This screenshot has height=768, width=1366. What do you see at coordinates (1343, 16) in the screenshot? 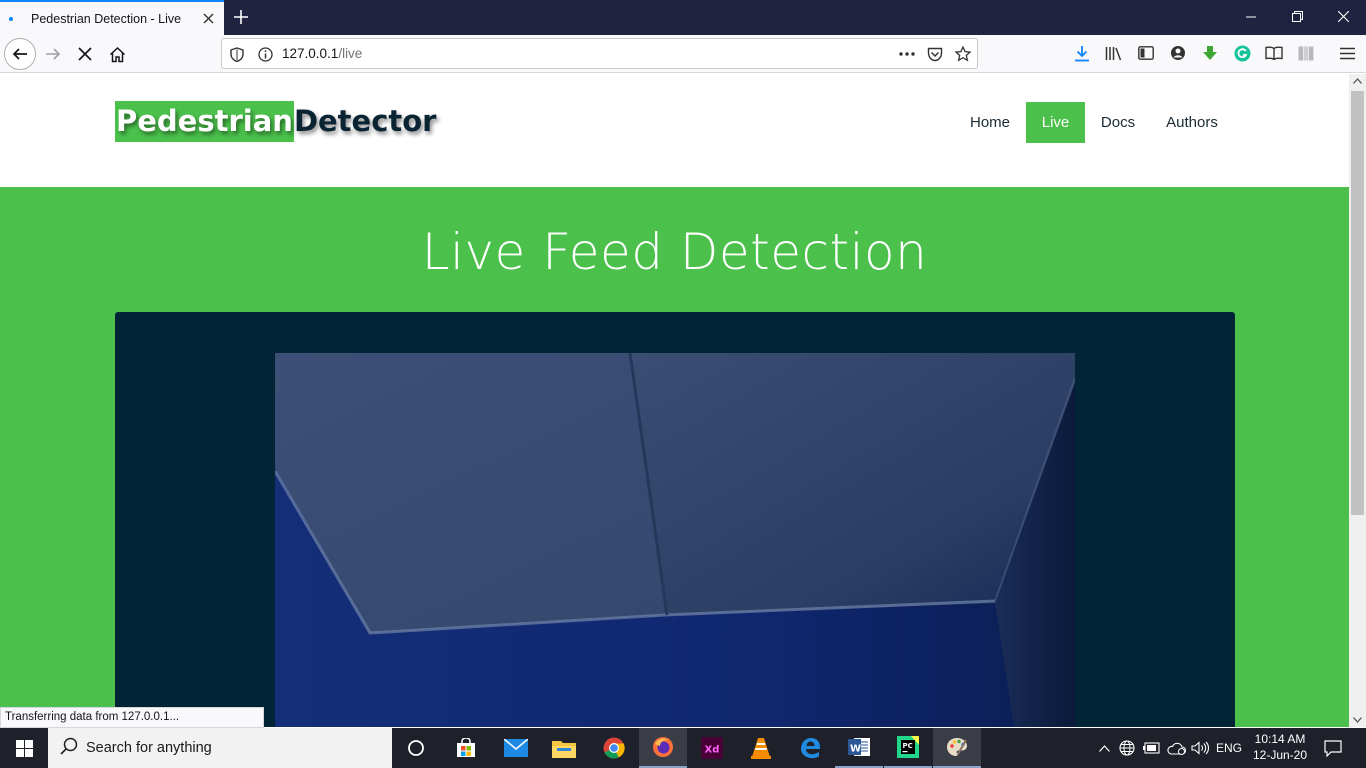
I see `close-window-icon` at bounding box center [1343, 16].